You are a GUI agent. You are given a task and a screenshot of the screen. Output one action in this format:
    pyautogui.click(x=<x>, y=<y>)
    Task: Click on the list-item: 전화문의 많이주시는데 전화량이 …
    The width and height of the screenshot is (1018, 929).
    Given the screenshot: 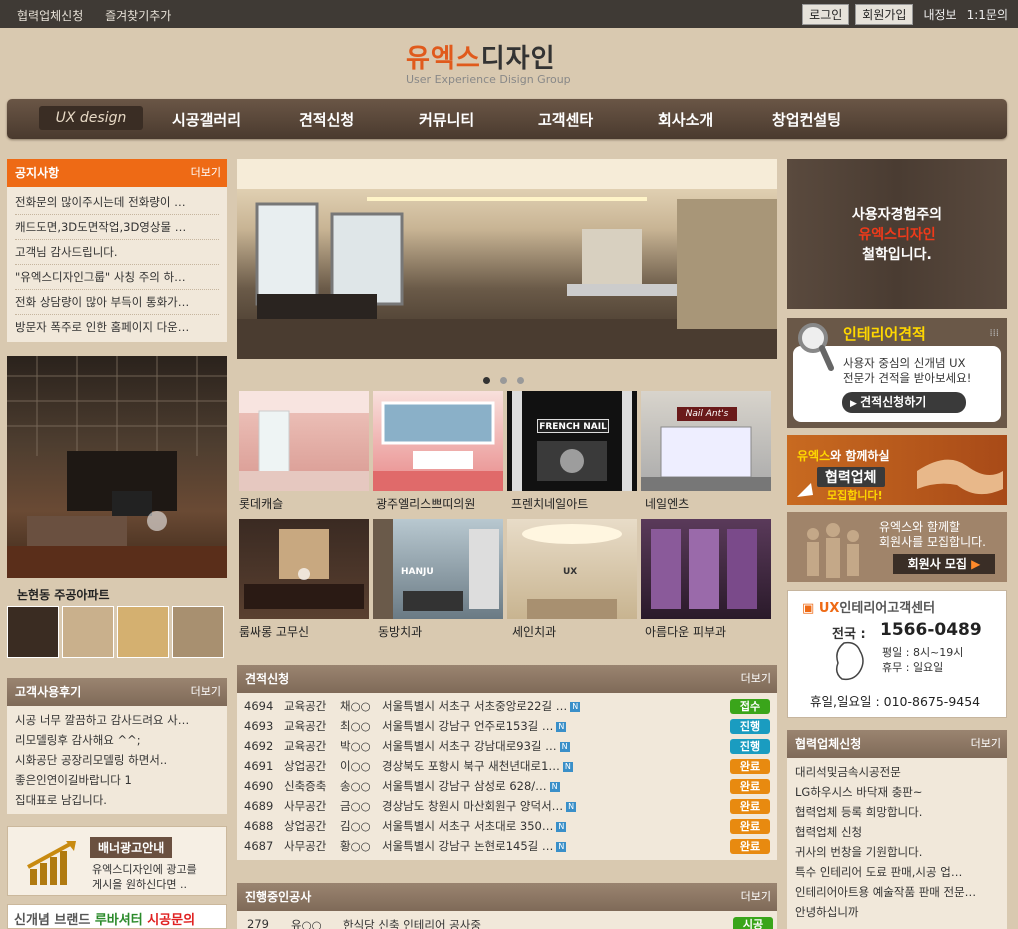 What is the action you would take?
    pyautogui.click(x=117, y=202)
    